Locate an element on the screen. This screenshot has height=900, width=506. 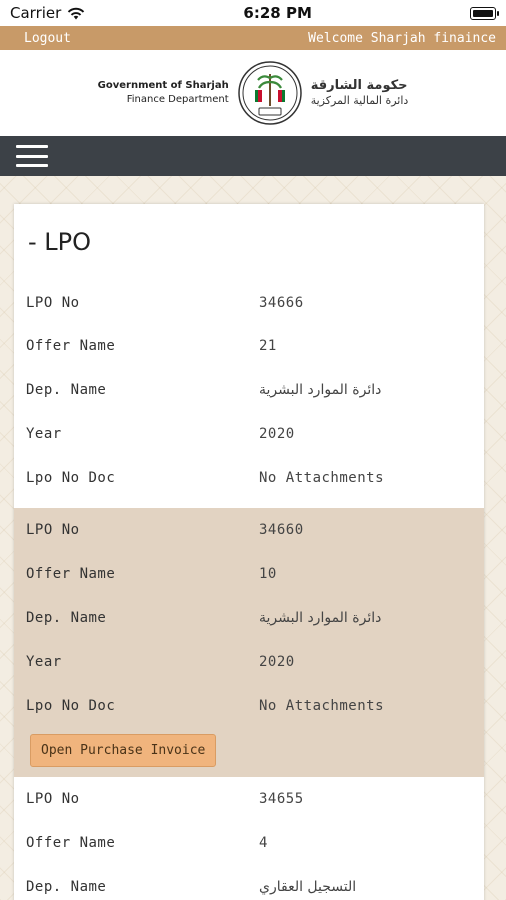
lpo-no-row: LPO No 34655 is located at coordinates (249, 799).